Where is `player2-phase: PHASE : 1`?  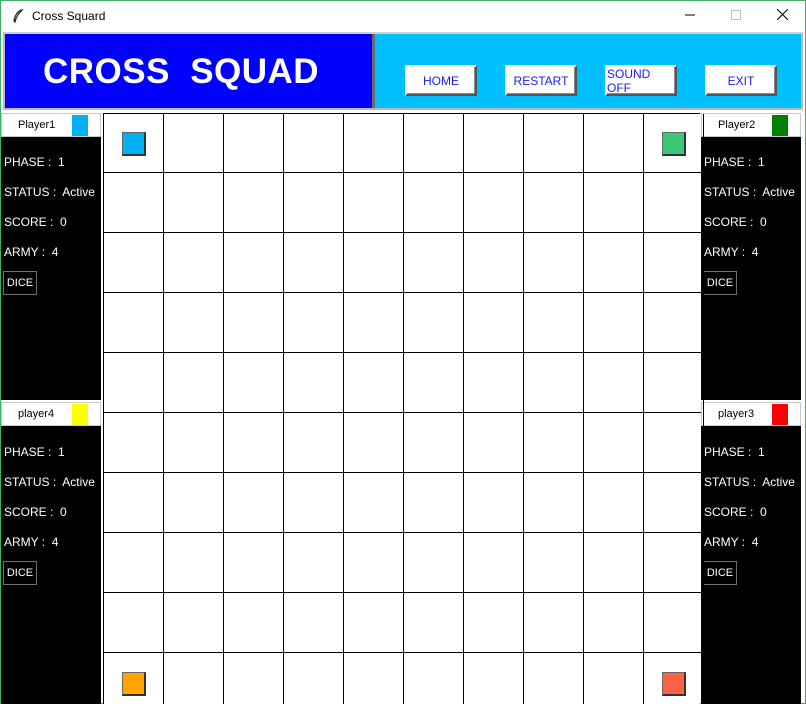
player2-phase: PHASE : 1 is located at coordinates (734, 162).